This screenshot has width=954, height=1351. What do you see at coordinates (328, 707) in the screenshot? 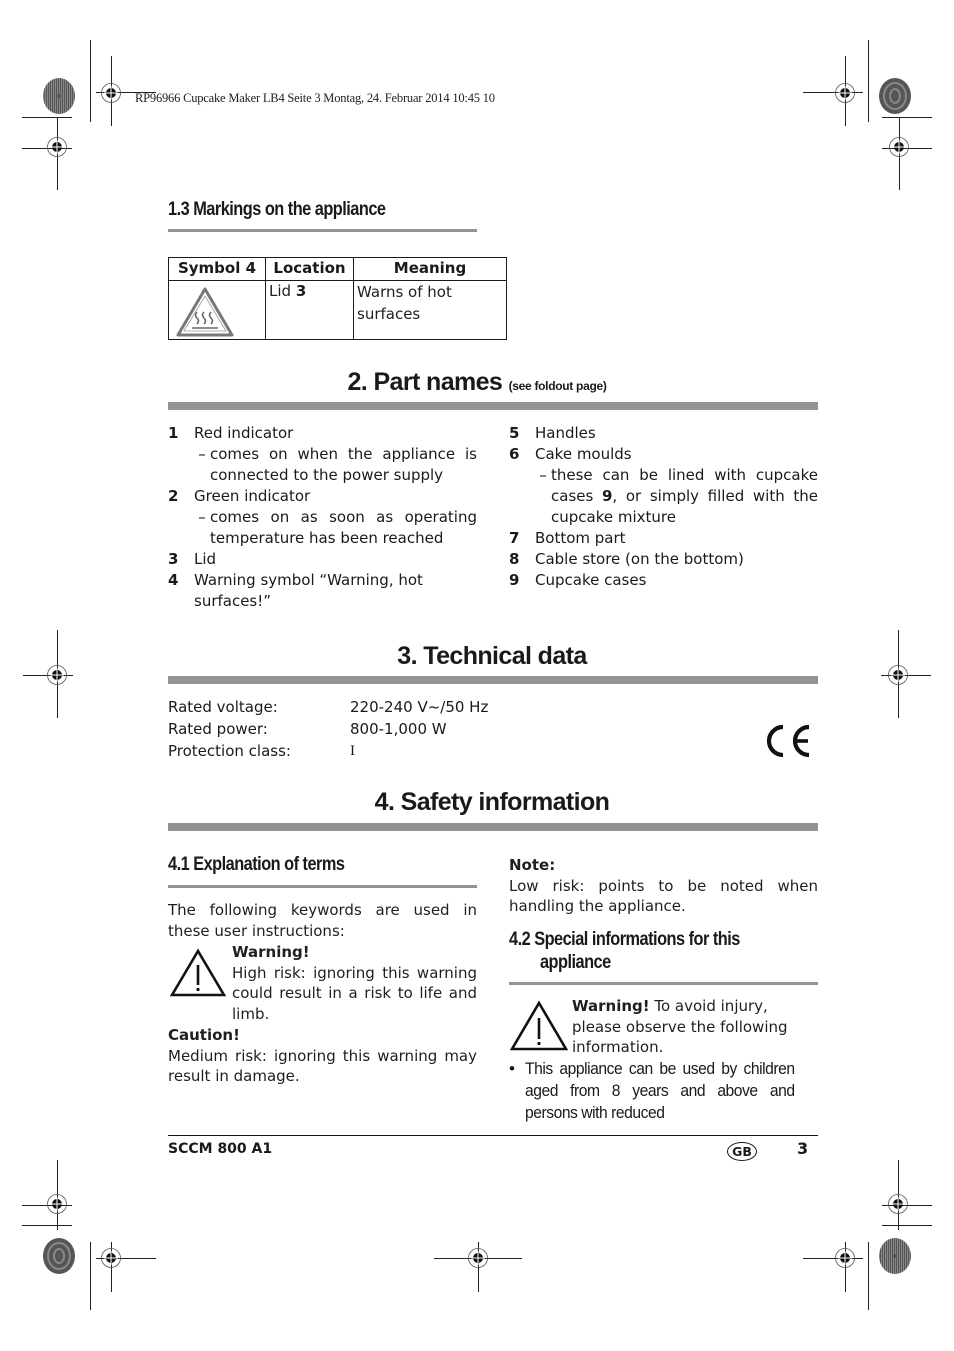
I see `tech-row: Rated voltage: 220-240 V~/50 Hz` at bounding box center [328, 707].